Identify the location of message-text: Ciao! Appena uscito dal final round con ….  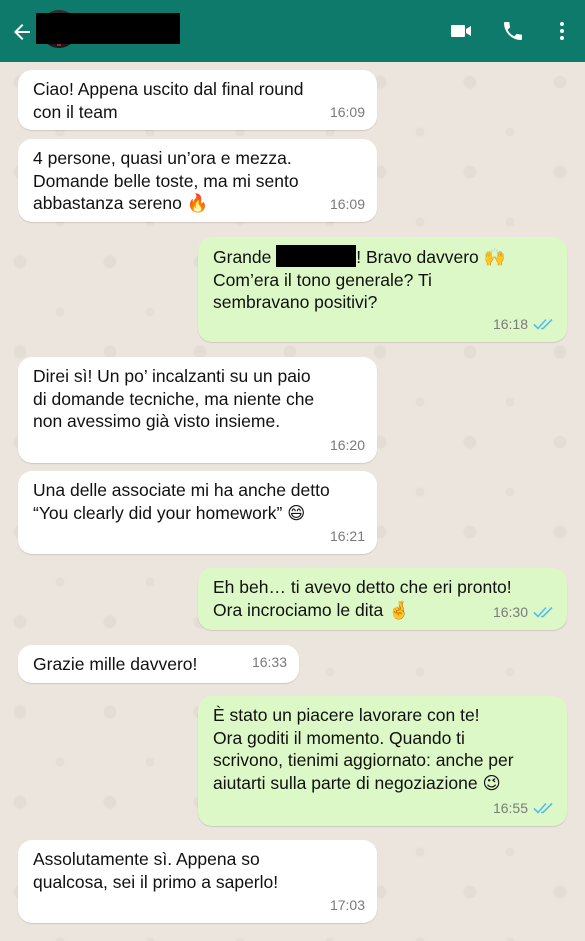
(168, 100).